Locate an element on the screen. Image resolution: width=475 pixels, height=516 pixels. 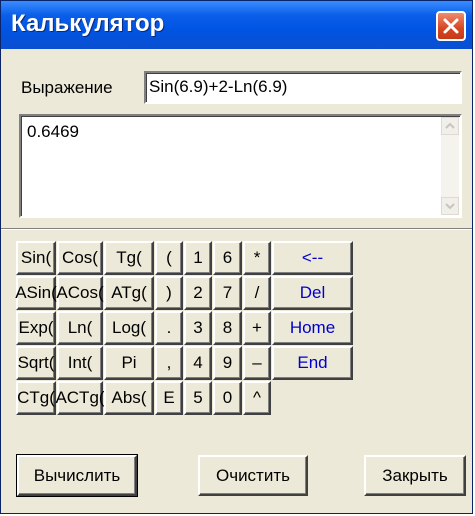
calculate-button: Вычислить is located at coordinates (77, 475).